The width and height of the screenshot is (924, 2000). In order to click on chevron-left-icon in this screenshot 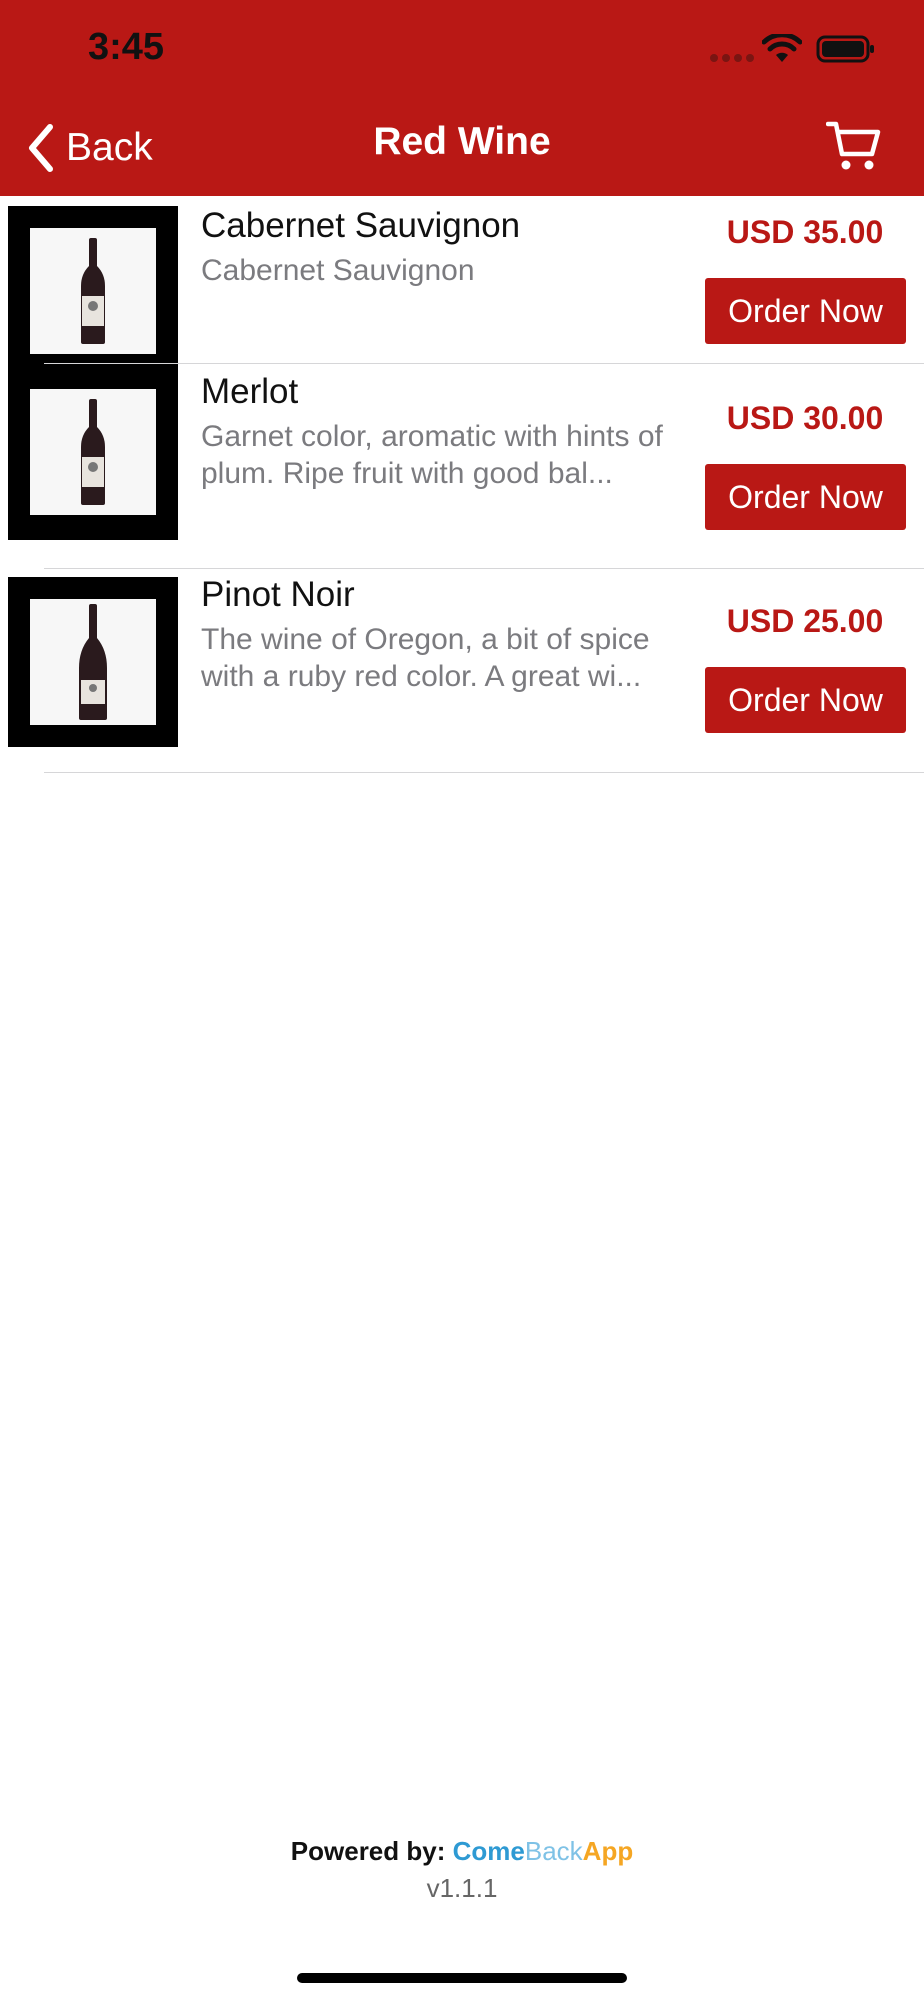, I will do `click(41, 148)`.